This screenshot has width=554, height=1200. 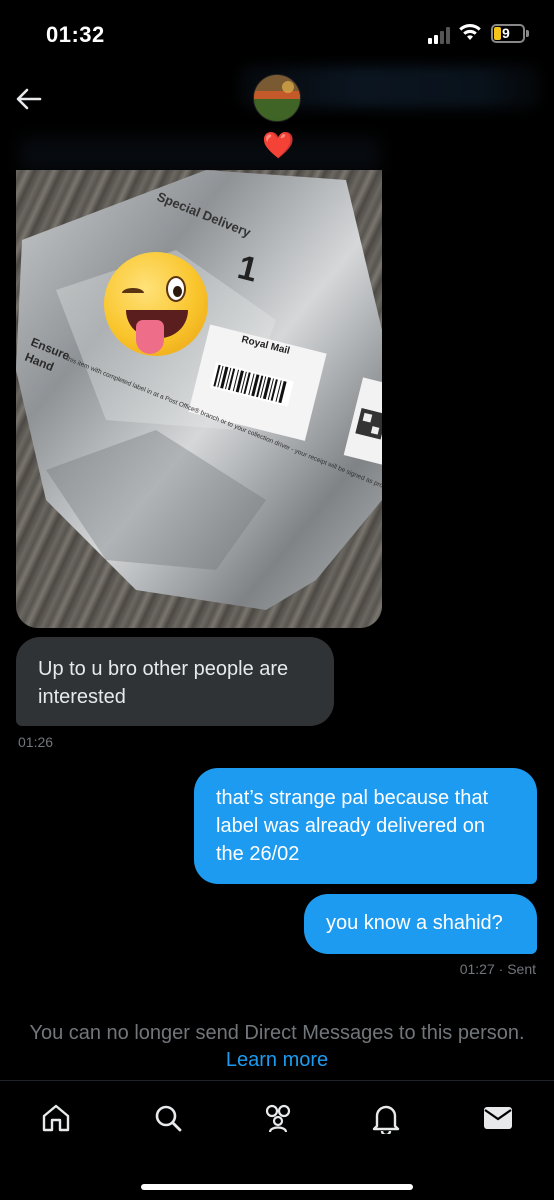 I want to click on messages-icon, so click(x=498, y=1118).